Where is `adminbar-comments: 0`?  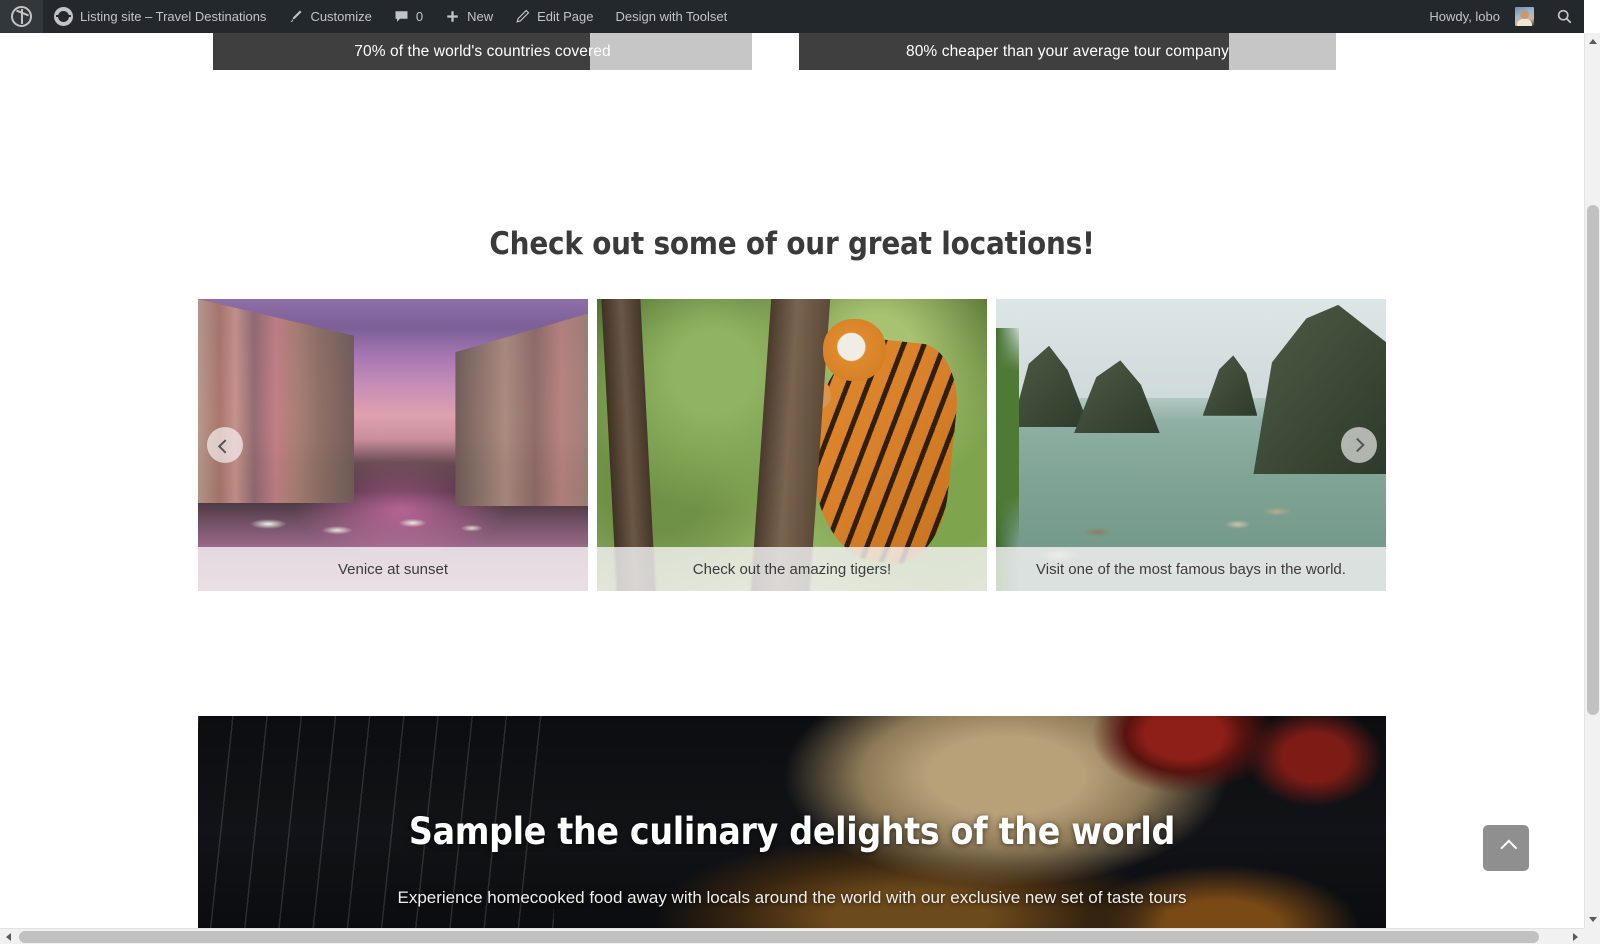
adminbar-comments: 0 is located at coordinates (408, 16).